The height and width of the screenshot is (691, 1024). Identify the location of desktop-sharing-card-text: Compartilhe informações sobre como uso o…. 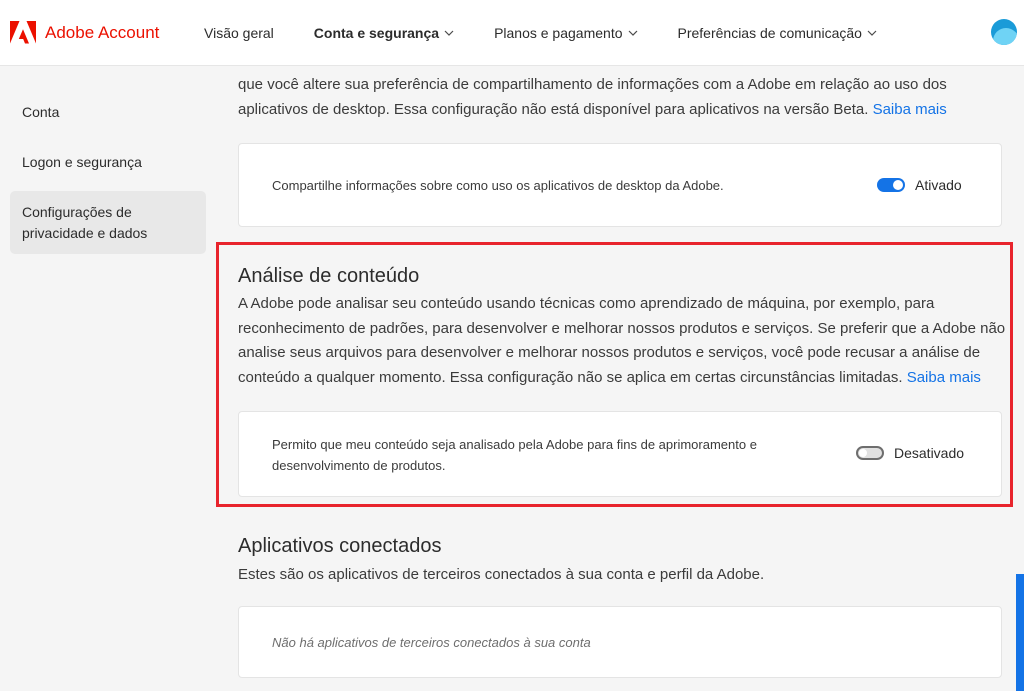
(498, 185).